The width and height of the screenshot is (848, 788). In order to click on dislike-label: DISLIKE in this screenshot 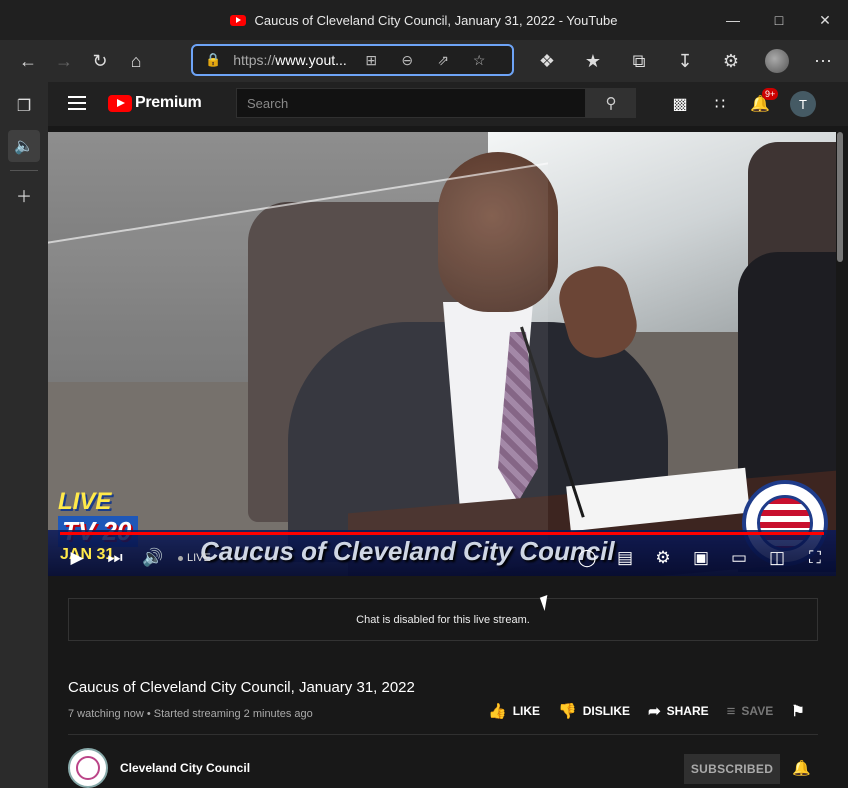, I will do `click(606, 711)`.